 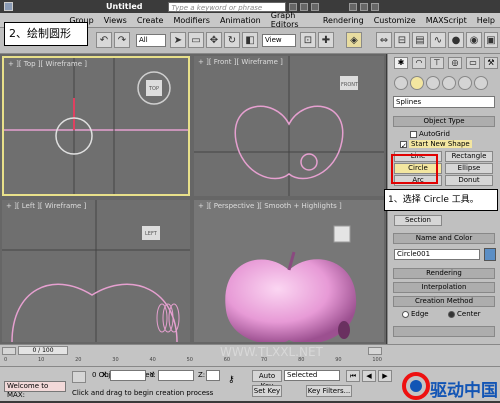 What do you see at coordinates (6, 360) in the screenshot?
I see `tick-label: 0` at bounding box center [6, 360].